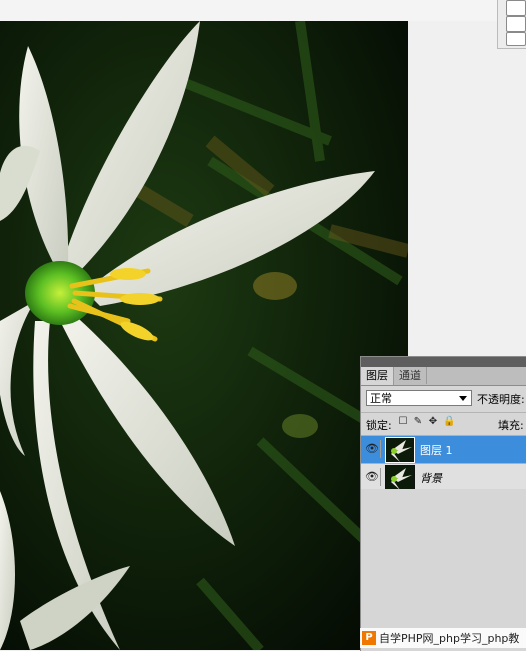  I want to click on layer-row-background: 👁 背景, so click(443, 477).